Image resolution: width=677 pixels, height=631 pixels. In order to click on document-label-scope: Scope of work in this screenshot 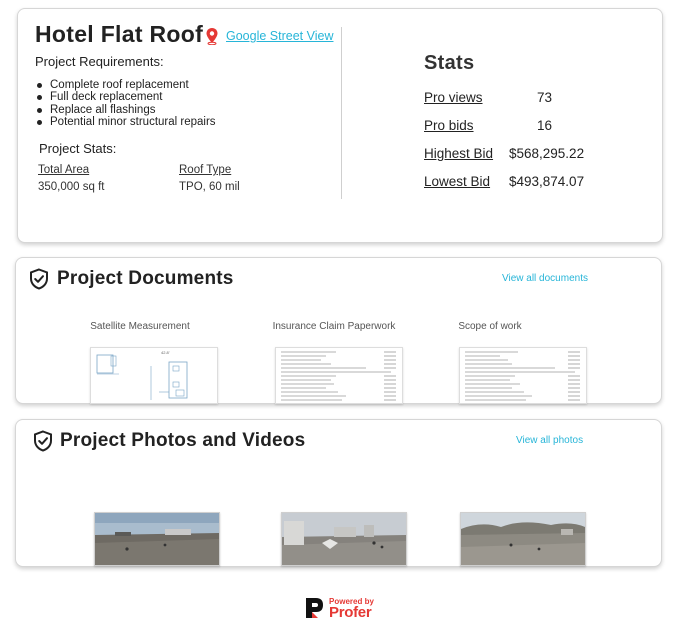, I will do `click(490, 326)`.